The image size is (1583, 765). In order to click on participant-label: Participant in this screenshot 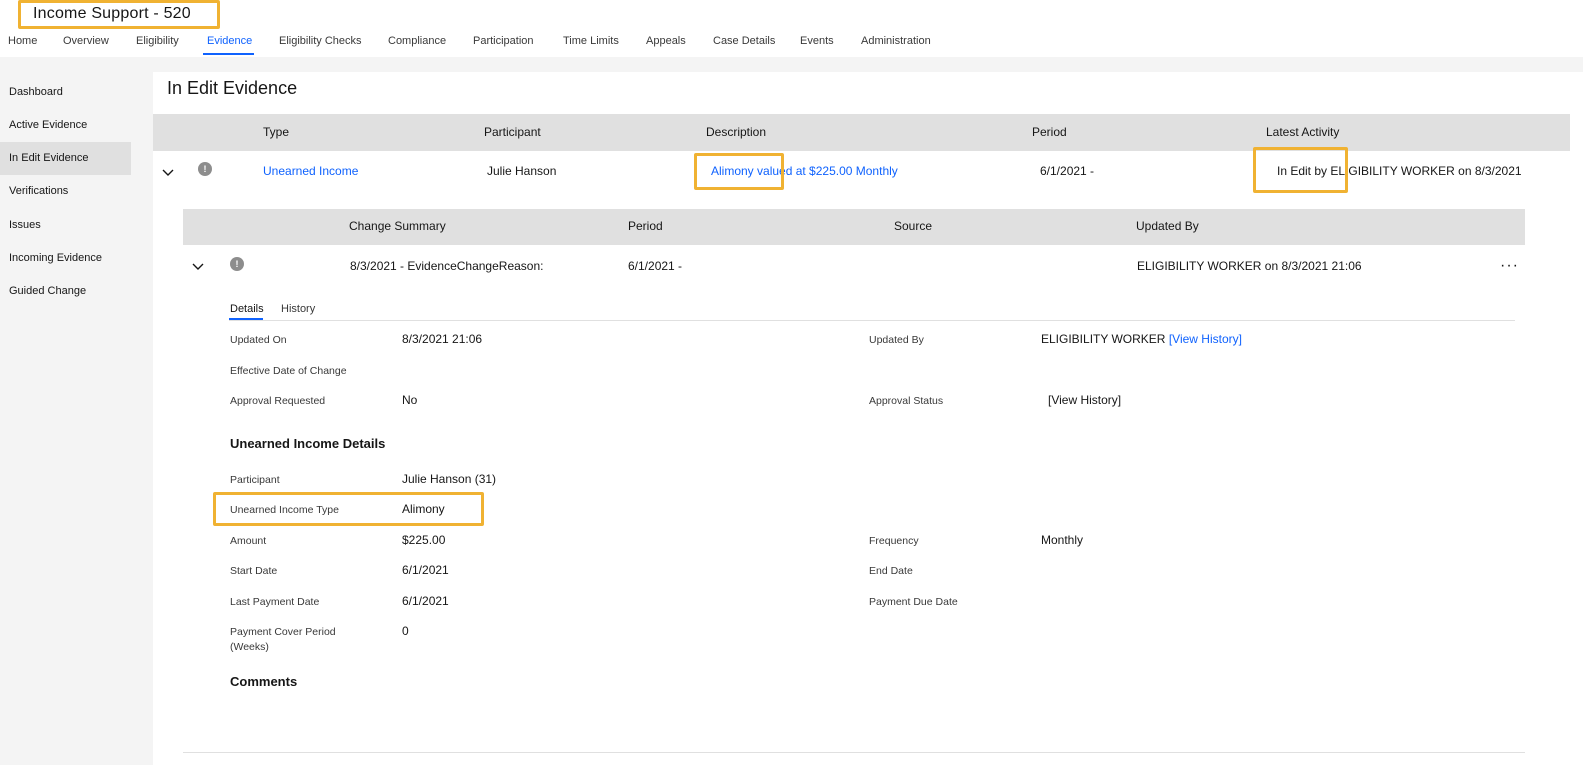, I will do `click(255, 480)`.